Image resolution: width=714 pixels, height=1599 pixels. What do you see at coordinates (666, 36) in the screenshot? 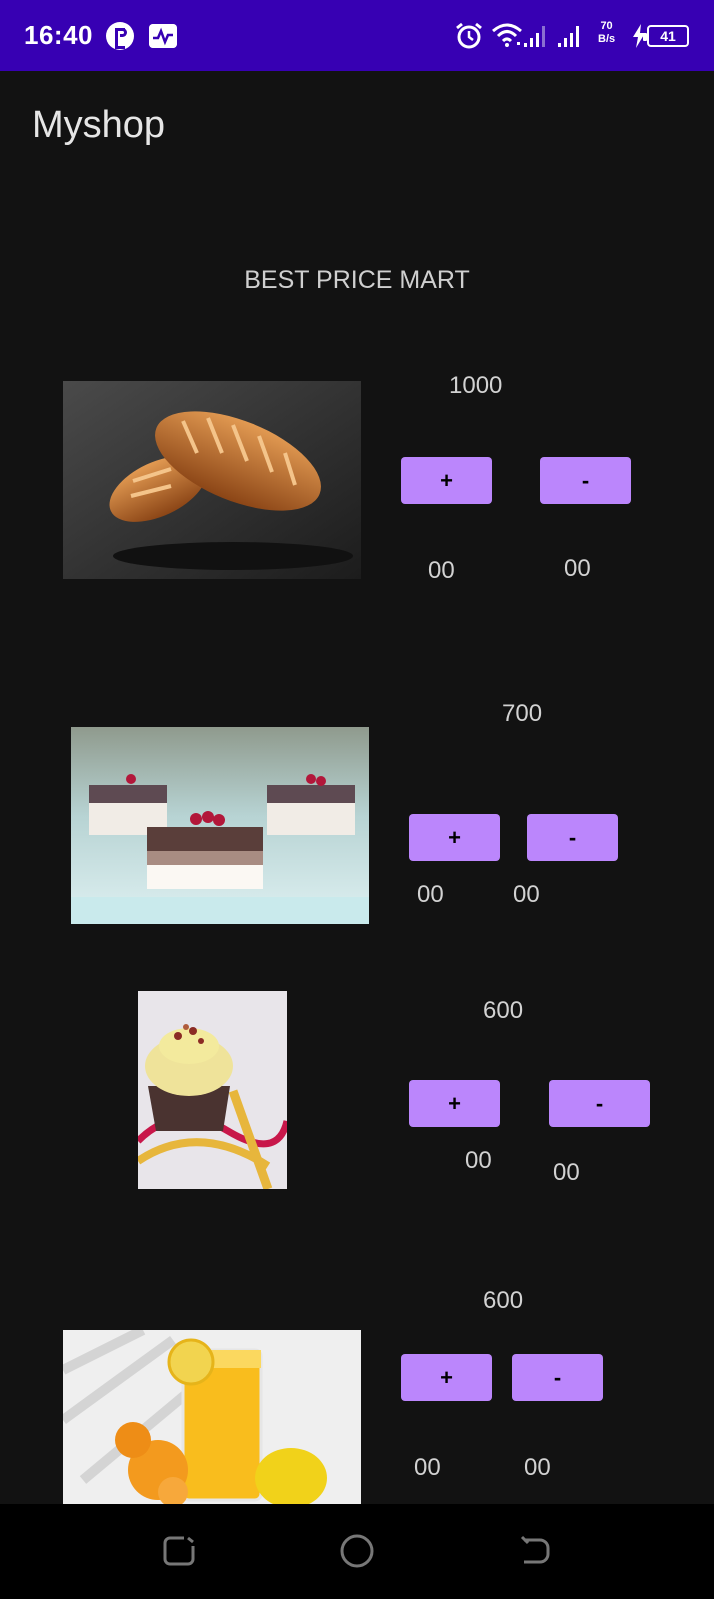
I see `battery-icon: 41` at bounding box center [666, 36].